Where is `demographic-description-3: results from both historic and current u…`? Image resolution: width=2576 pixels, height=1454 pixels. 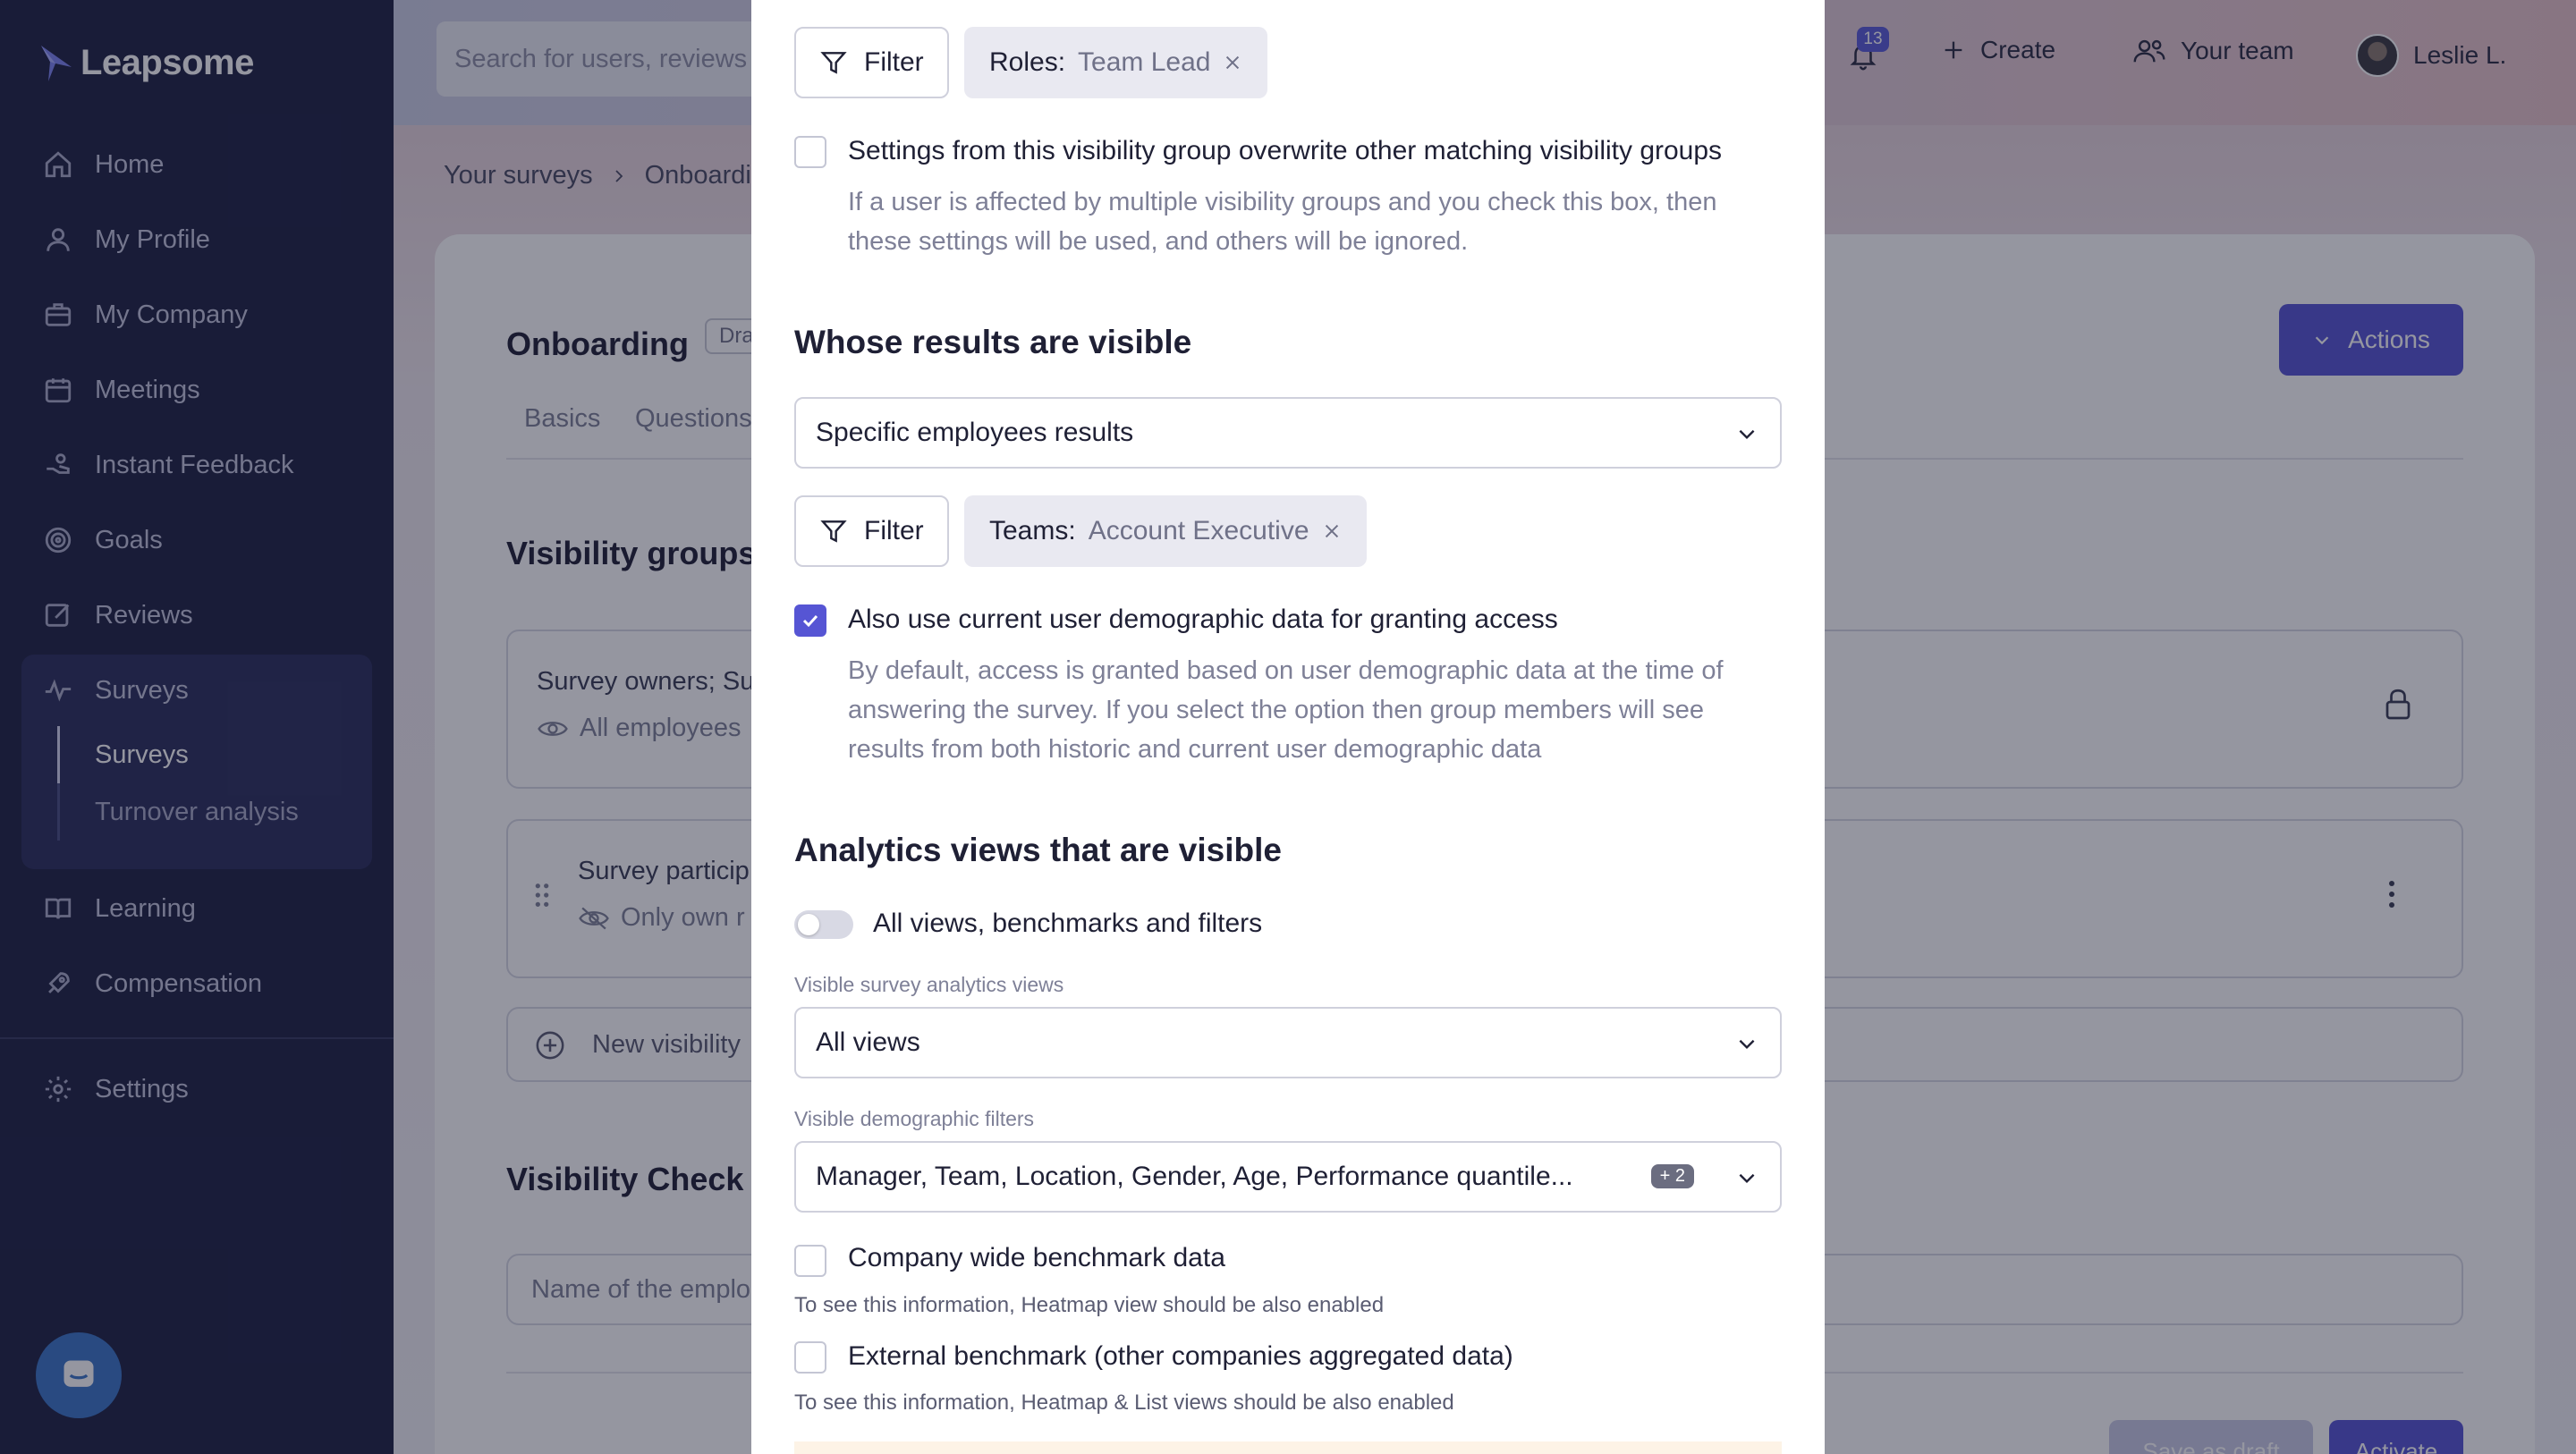
demographic-description-3: results from both historic and current u… is located at coordinates (1195, 749).